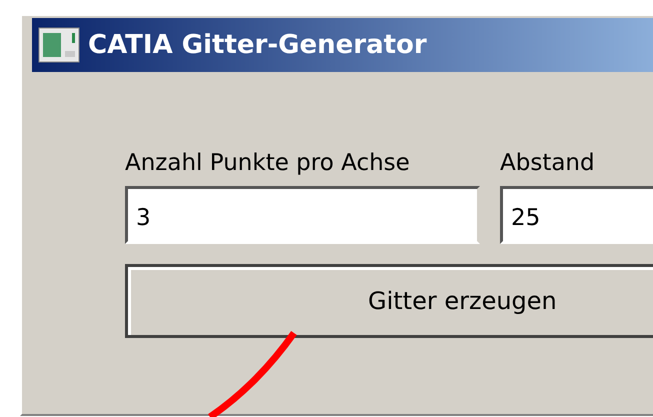 The width and height of the screenshot is (653, 417). I want to click on field-label: Abstand, so click(548, 163).